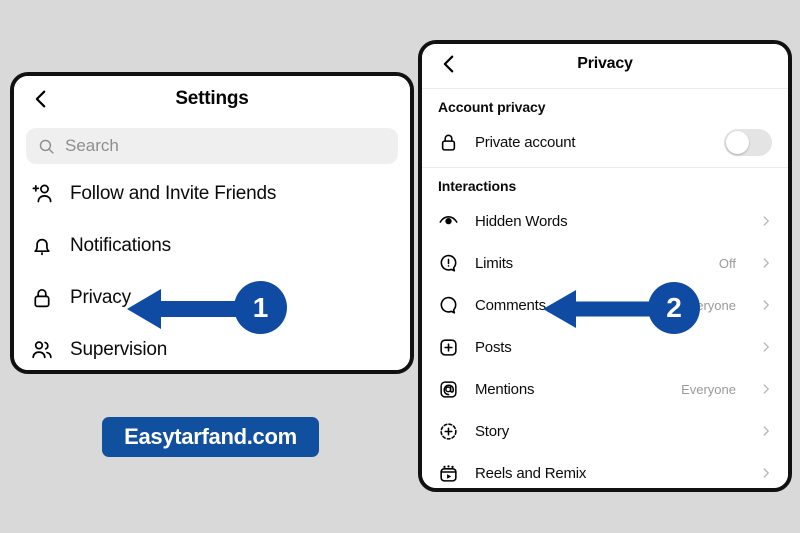  What do you see at coordinates (674, 308) in the screenshot?
I see `annotation-badge-2: 2` at bounding box center [674, 308].